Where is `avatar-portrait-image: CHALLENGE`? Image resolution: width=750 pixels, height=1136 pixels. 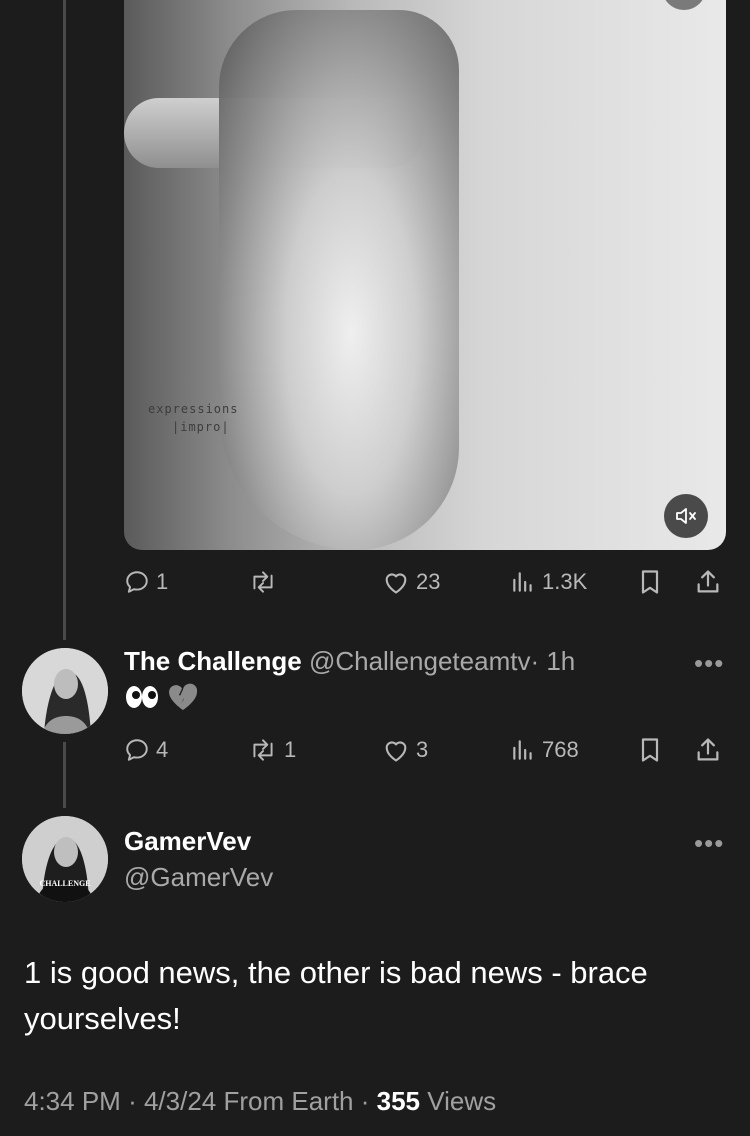 avatar-portrait-image: CHALLENGE is located at coordinates (65, 859).